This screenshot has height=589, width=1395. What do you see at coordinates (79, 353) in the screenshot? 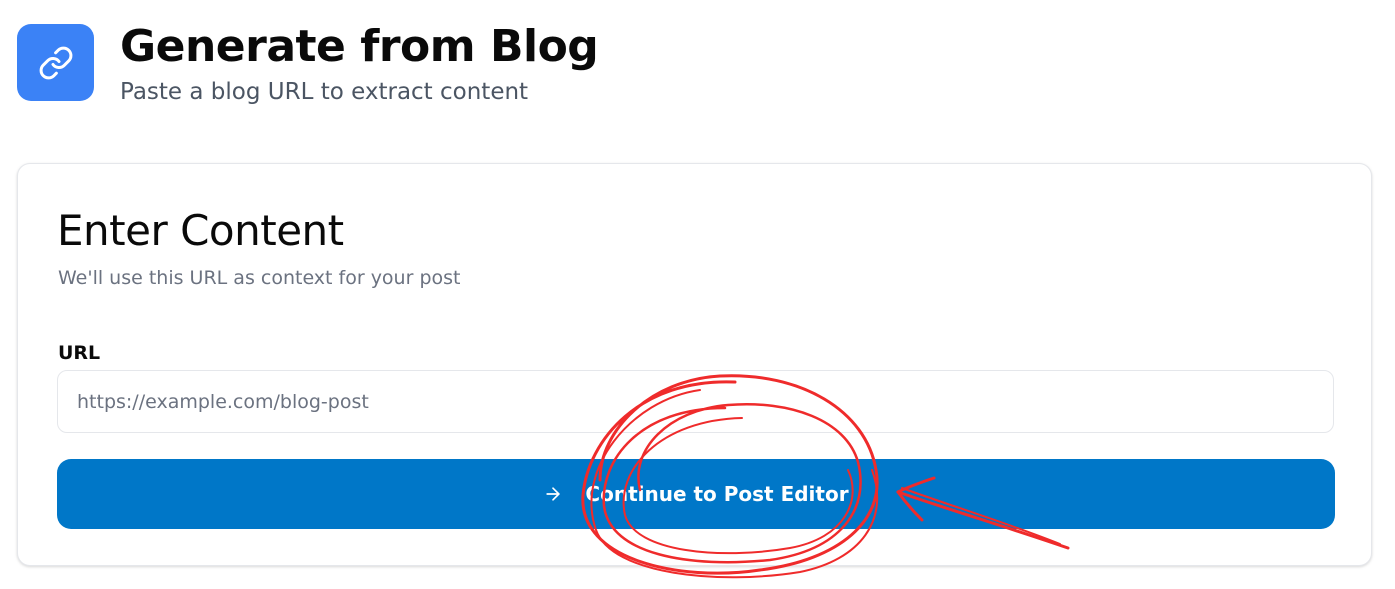
I see `url-label: URL` at bounding box center [79, 353].